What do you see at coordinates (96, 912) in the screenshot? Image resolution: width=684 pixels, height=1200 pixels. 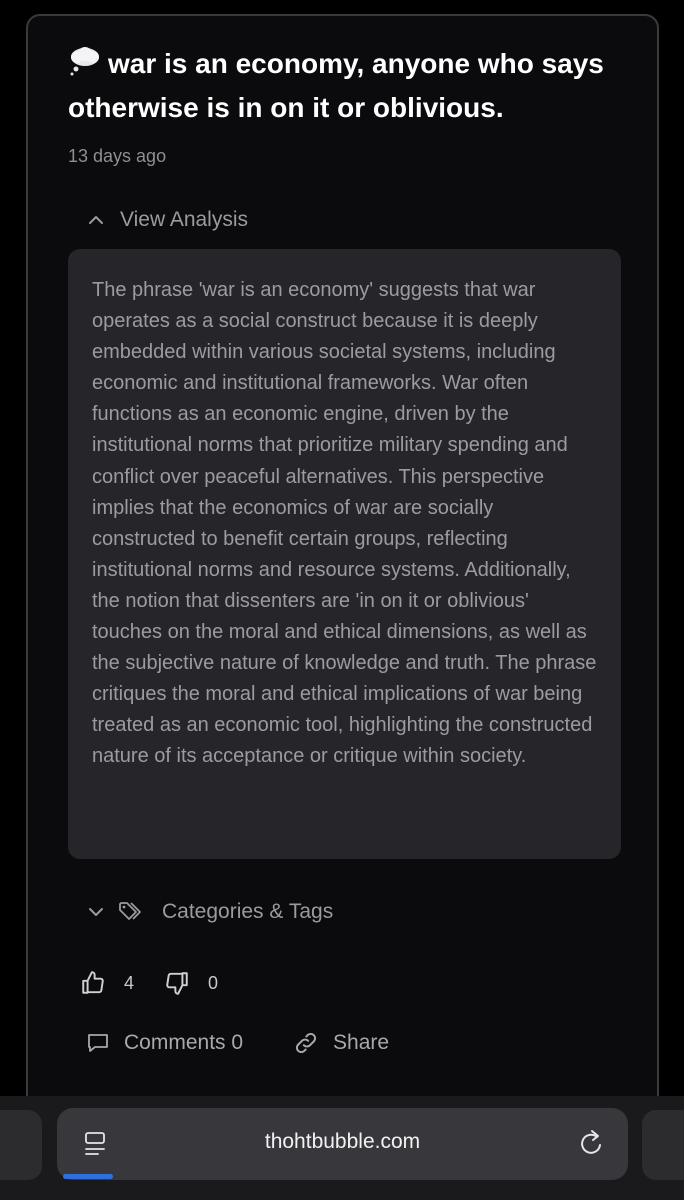 I see `chevron-down-icon` at bounding box center [96, 912].